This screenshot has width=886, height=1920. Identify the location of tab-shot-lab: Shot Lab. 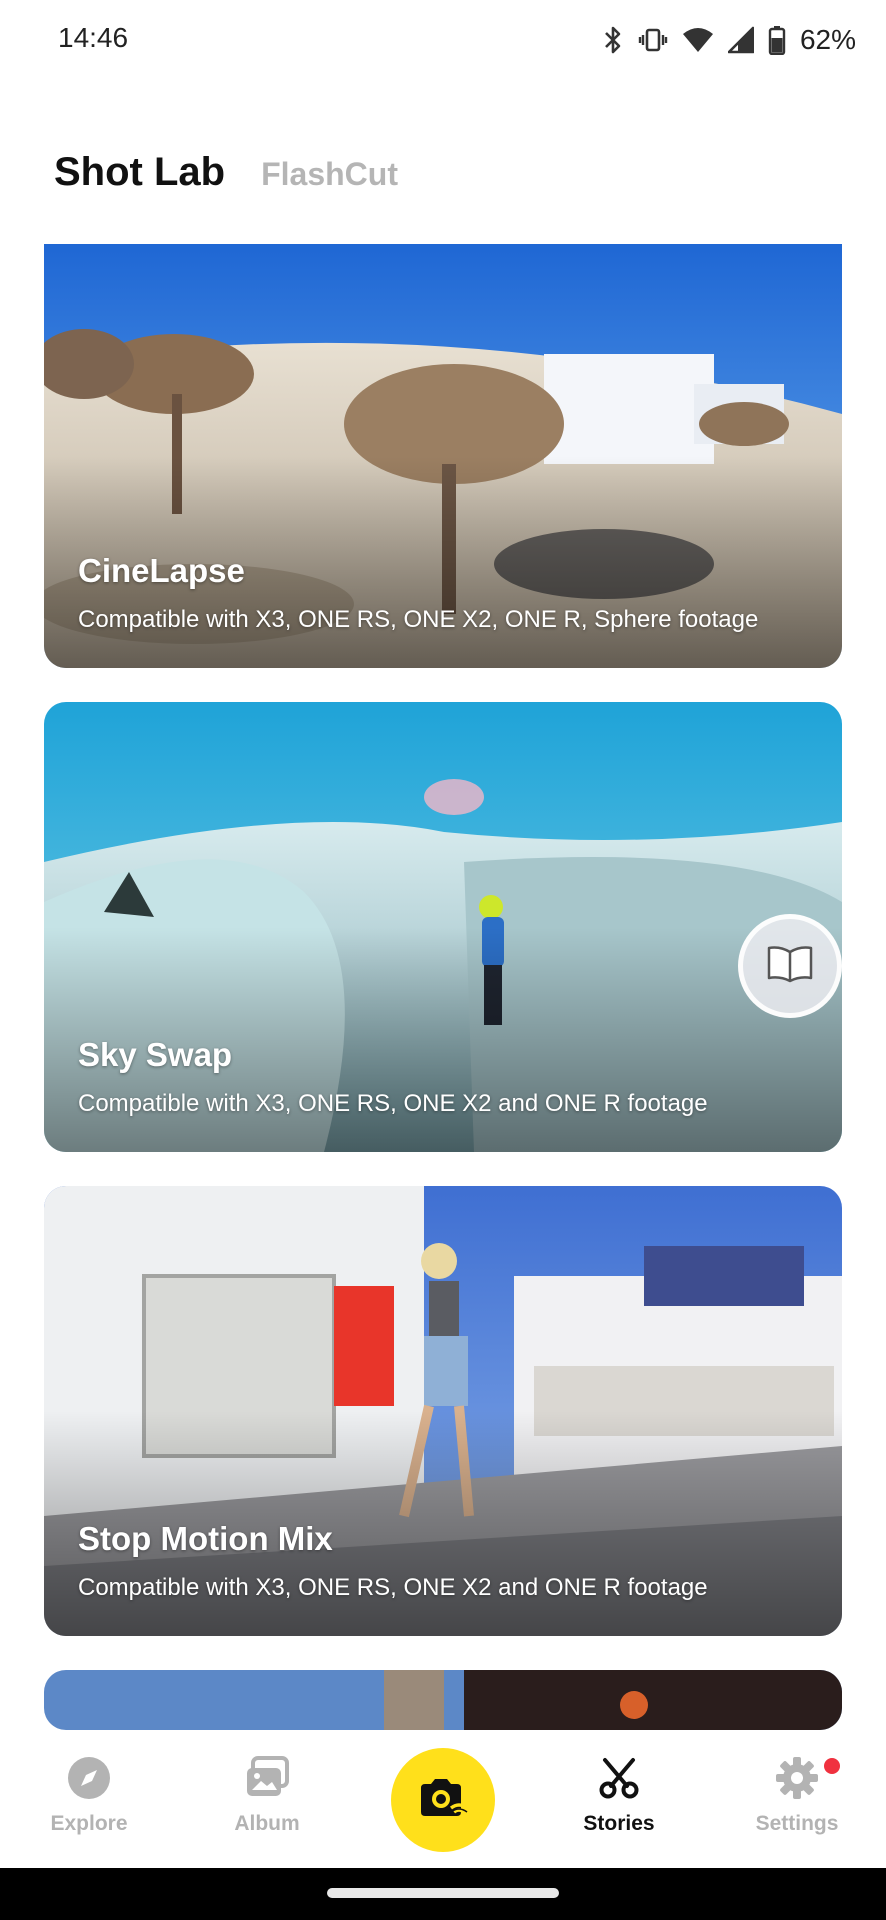
(139, 172).